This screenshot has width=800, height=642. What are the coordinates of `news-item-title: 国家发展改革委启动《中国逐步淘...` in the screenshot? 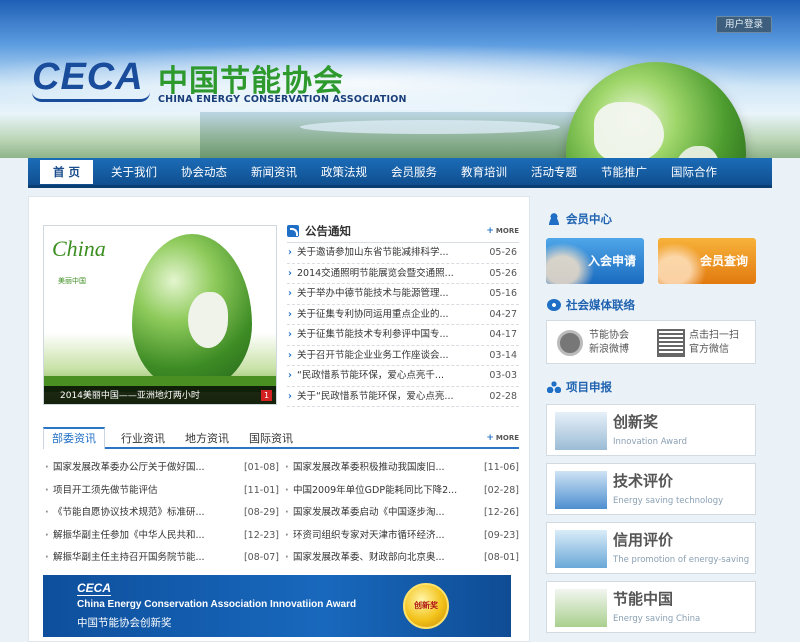 It's located at (369, 512).